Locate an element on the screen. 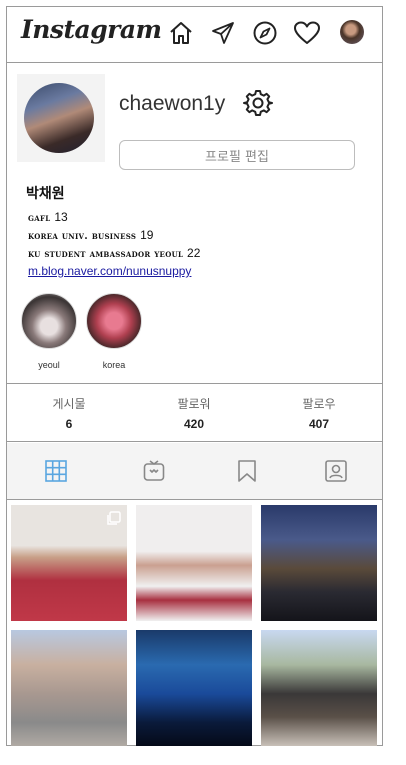 The height and width of the screenshot is (765, 406). heart-icon is located at coordinates (307, 33).